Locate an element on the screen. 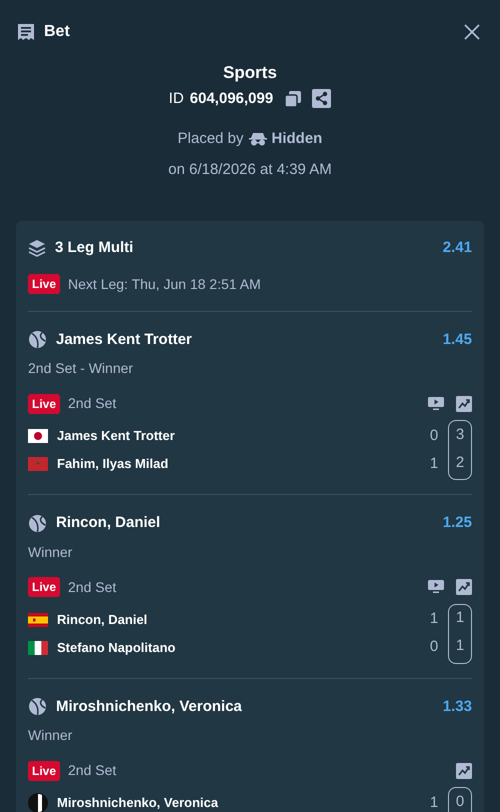  placed-by-name: Hidden is located at coordinates (297, 139).